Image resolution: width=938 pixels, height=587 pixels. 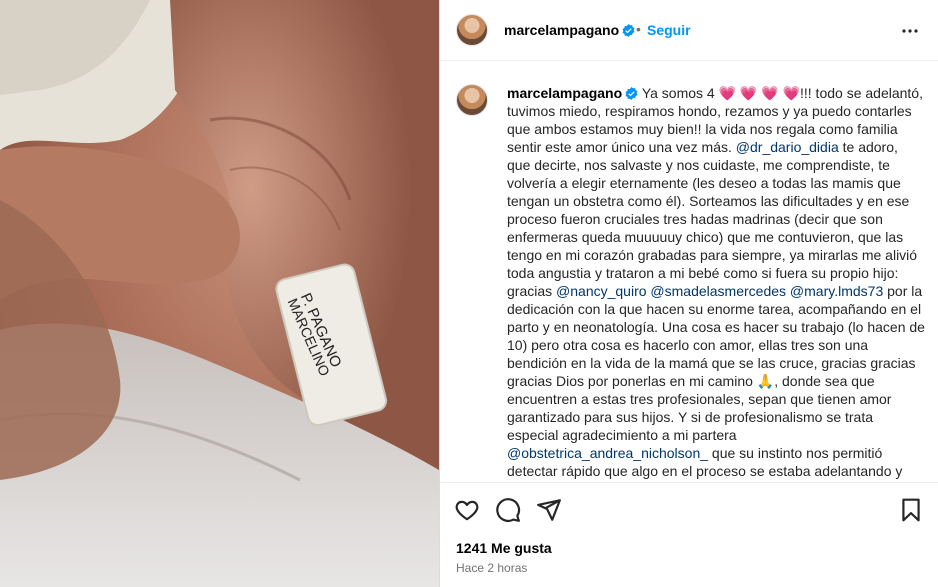 What do you see at coordinates (467, 510) in the screenshot?
I see `heart-icon` at bounding box center [467, 510].